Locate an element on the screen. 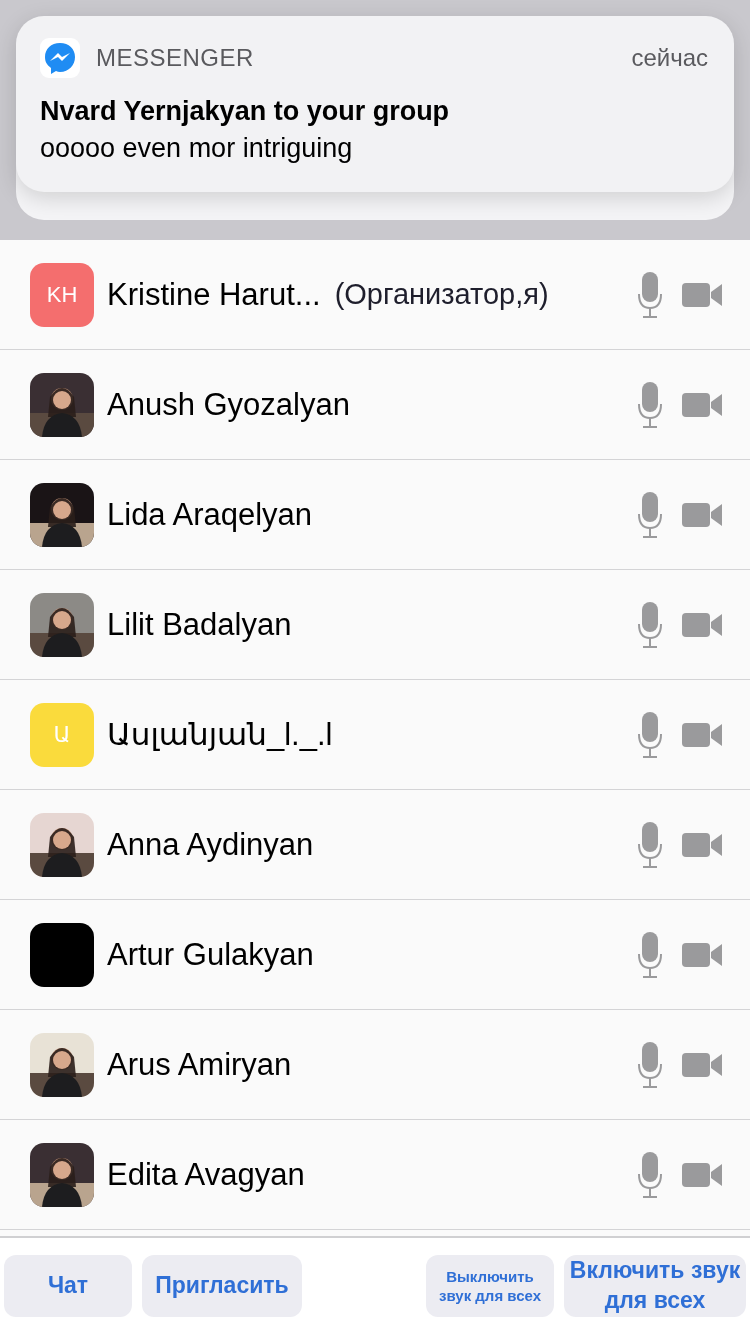 The height and width of the screenshot is (1334, 750). app-name: MESSENGER is located at coordinates (175, 58).